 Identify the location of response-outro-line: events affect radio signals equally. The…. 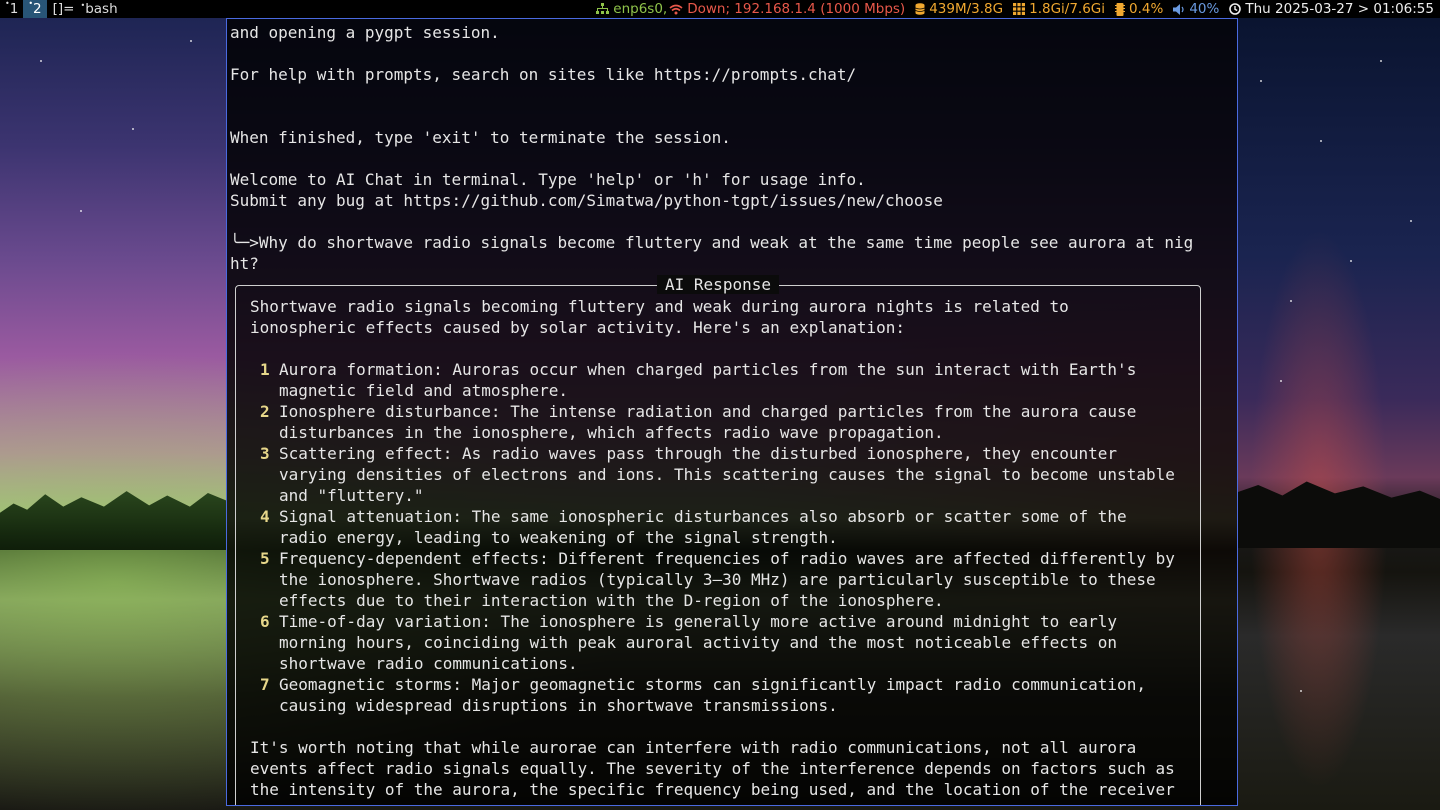
(712, 768).